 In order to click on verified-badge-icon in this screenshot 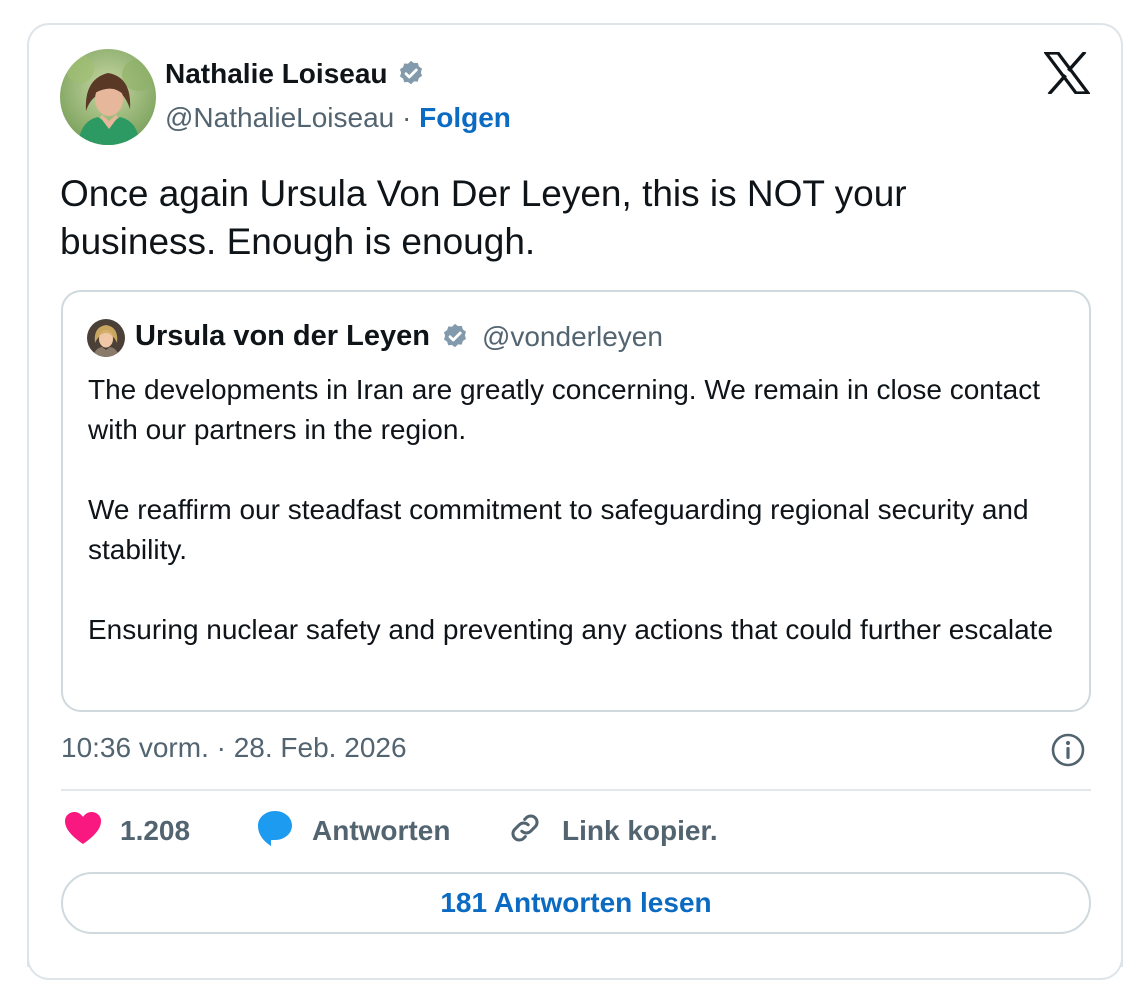, I will do `click(411, 74)`.